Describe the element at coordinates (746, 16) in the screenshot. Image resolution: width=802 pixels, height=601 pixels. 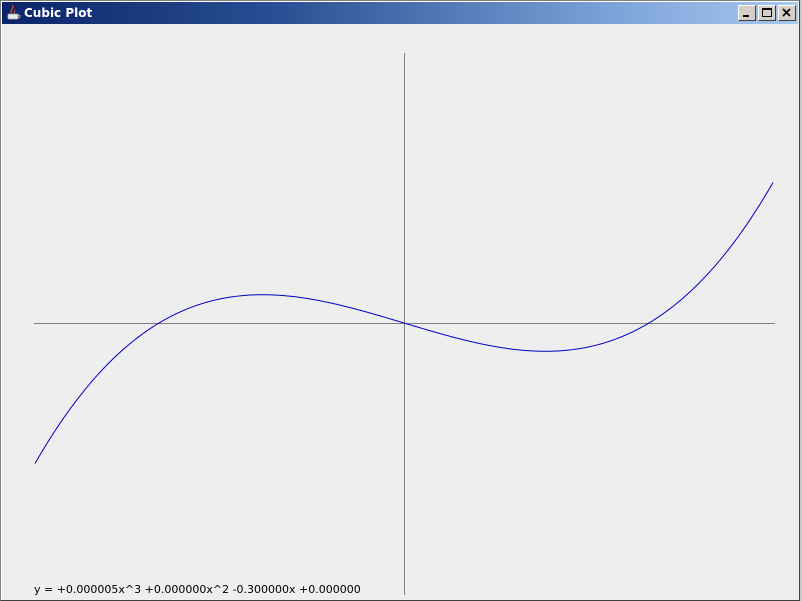
I see `minimize-icon` at that location.